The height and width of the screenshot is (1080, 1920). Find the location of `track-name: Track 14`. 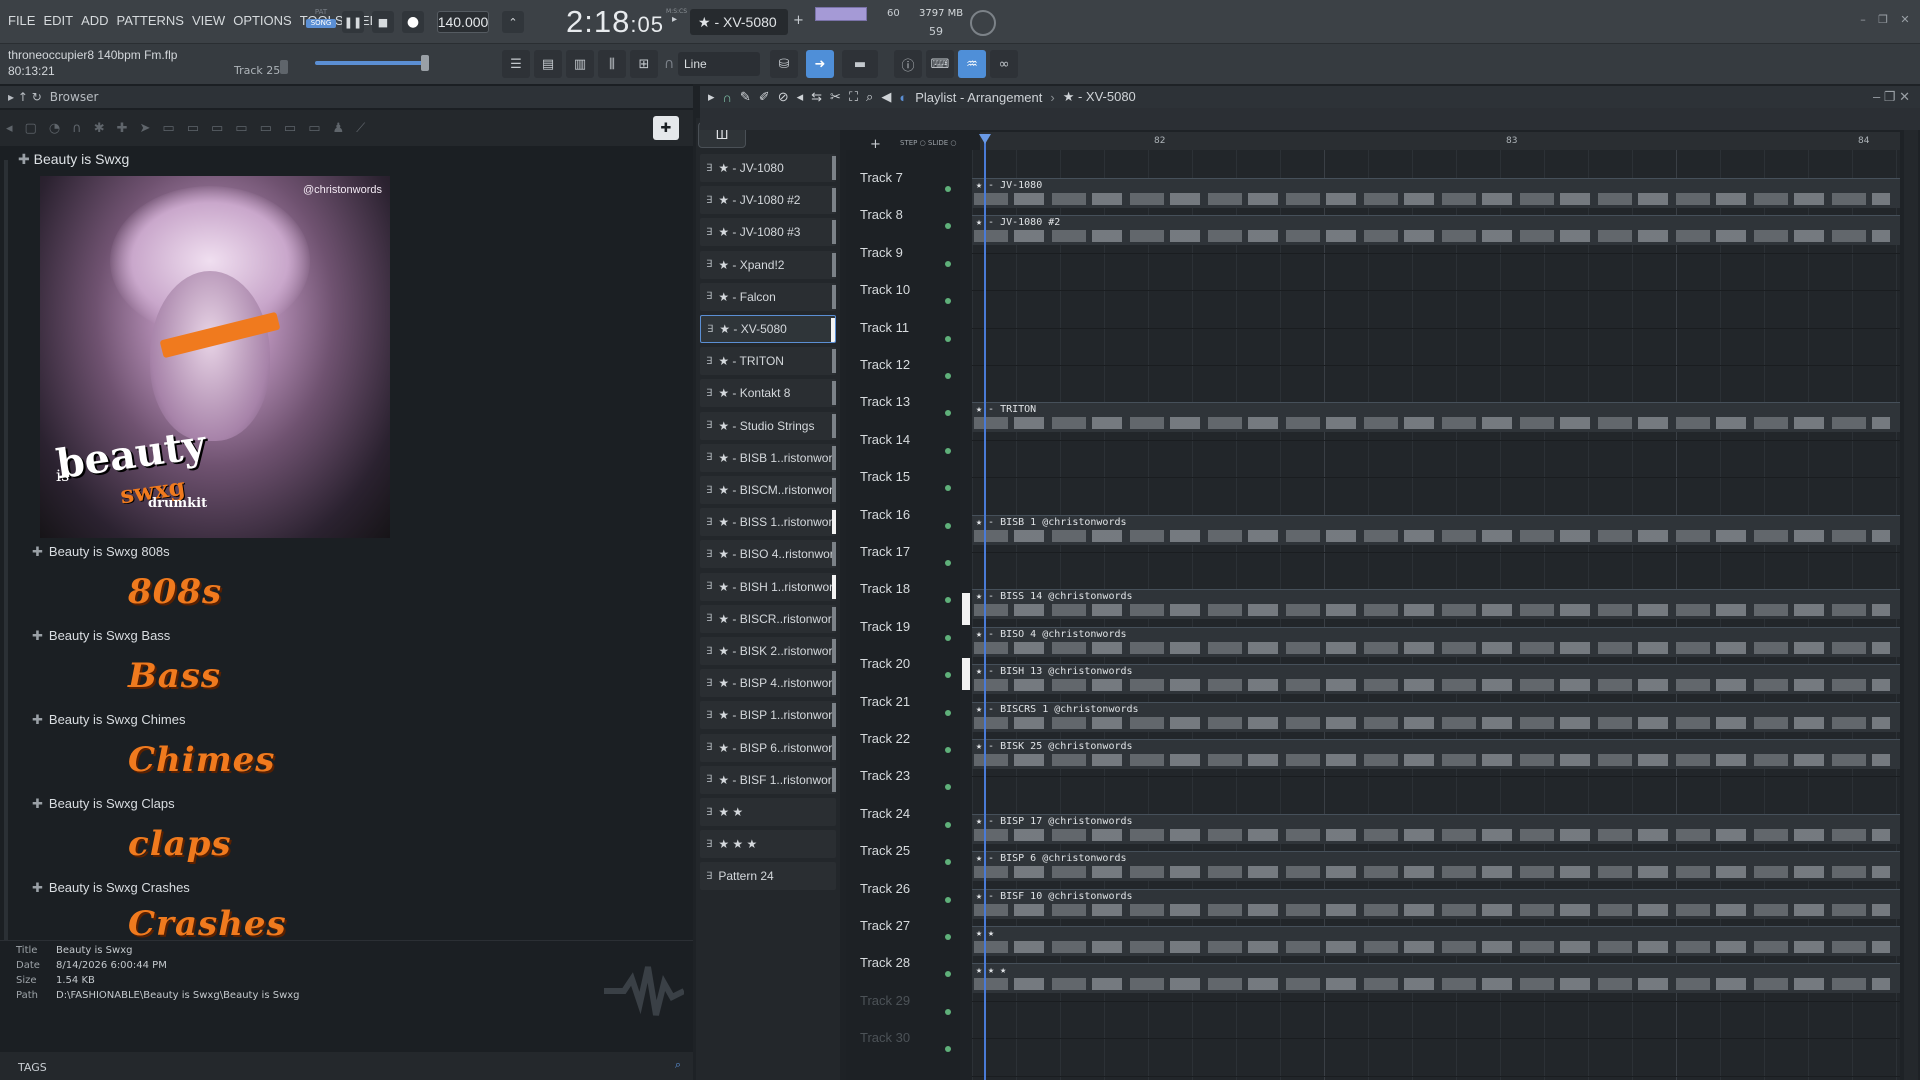

track-name: Track 14 is located at coordinates (885, 439).